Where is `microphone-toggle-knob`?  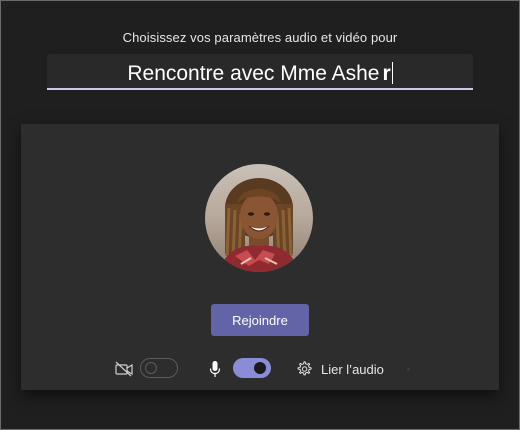
microphone-toggle-knob is located at coordinates (260, 368).